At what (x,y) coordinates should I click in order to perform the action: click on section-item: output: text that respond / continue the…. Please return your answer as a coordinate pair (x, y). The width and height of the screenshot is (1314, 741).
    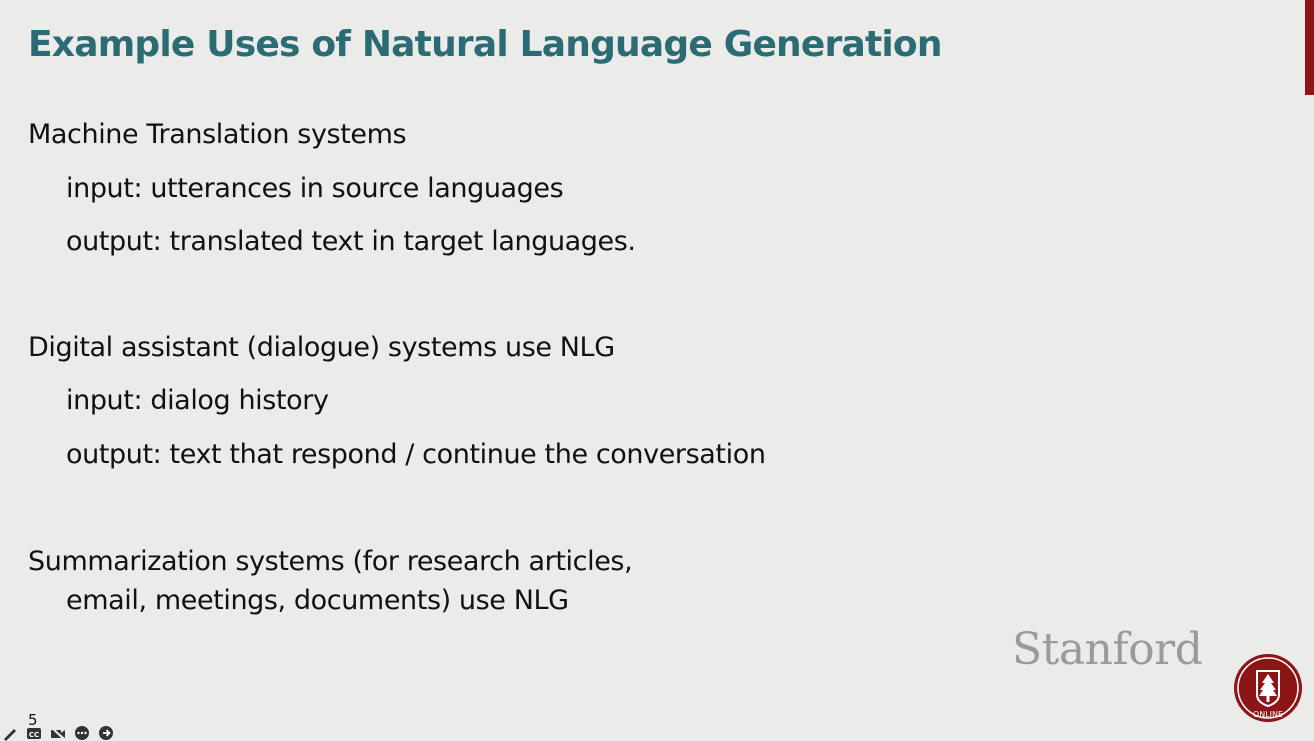
    Looking at the image, I should click on (416, 454).